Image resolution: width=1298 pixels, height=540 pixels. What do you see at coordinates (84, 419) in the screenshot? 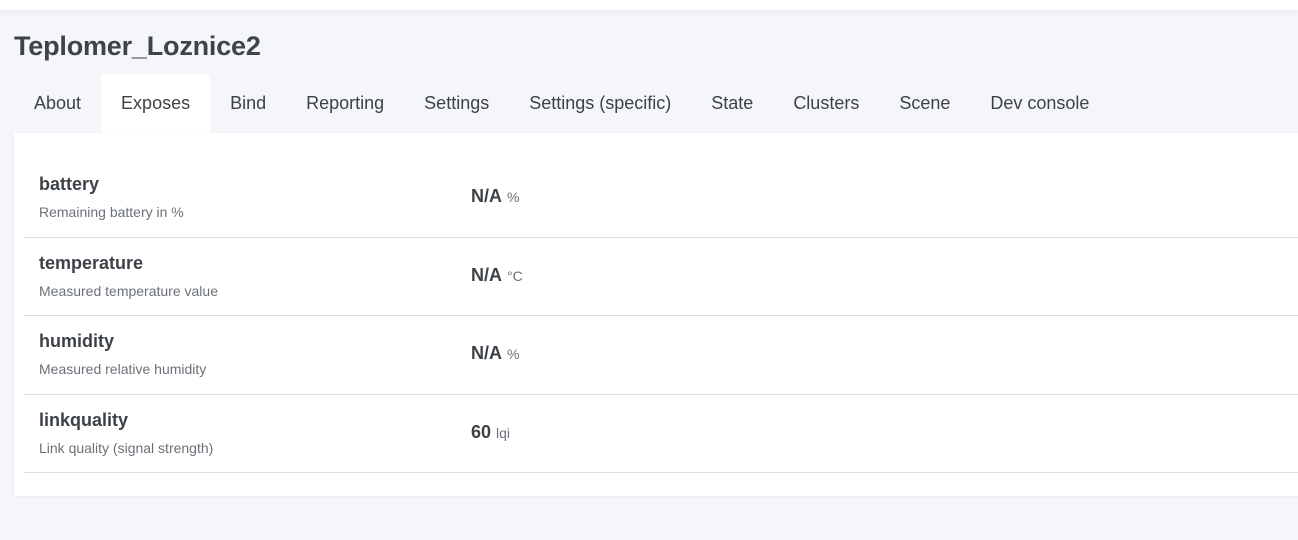
I see `expose-name: linkquality` at bounding box center [84, 419].